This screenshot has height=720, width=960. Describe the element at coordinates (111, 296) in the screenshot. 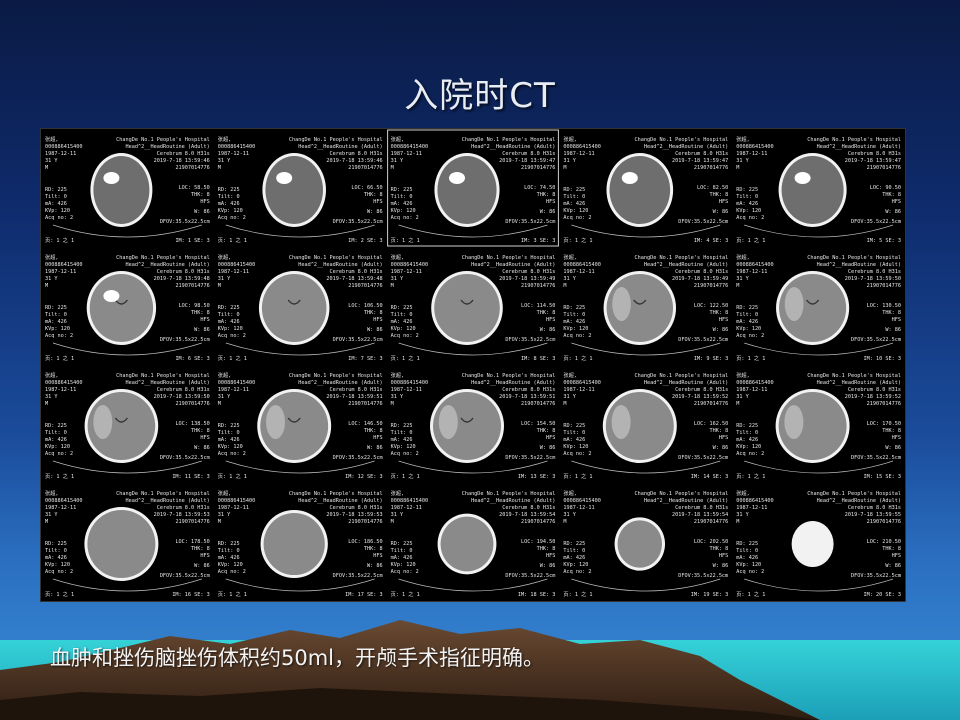

I see `bone-region` at that location.